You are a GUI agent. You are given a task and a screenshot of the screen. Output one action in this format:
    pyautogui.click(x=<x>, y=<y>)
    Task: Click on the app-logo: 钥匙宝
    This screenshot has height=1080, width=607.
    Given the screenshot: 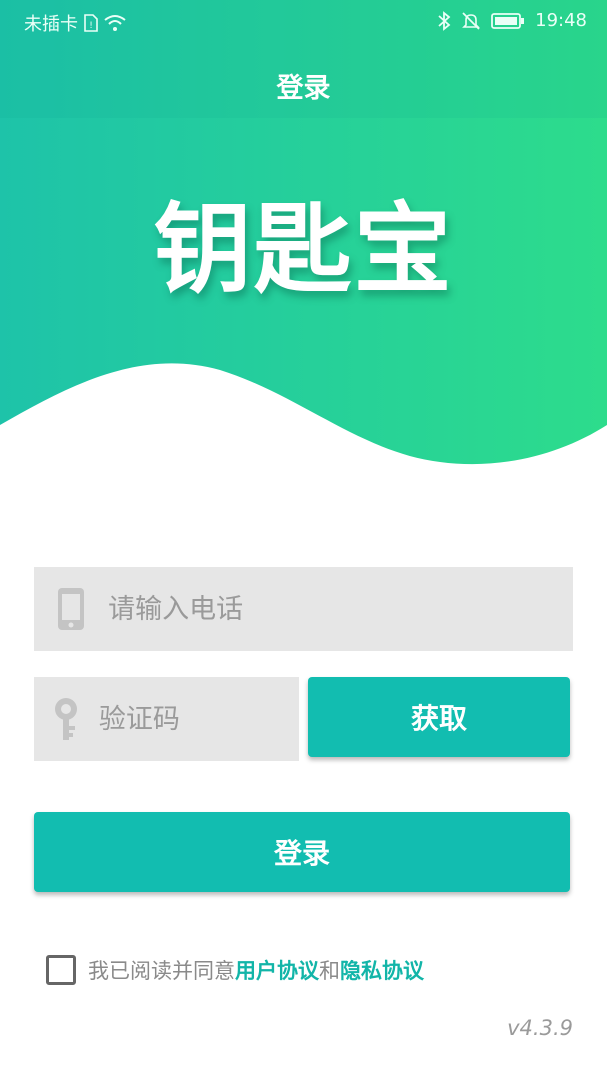 What is the action you would take?
    pyautogui.click(x=303, y=249)
    